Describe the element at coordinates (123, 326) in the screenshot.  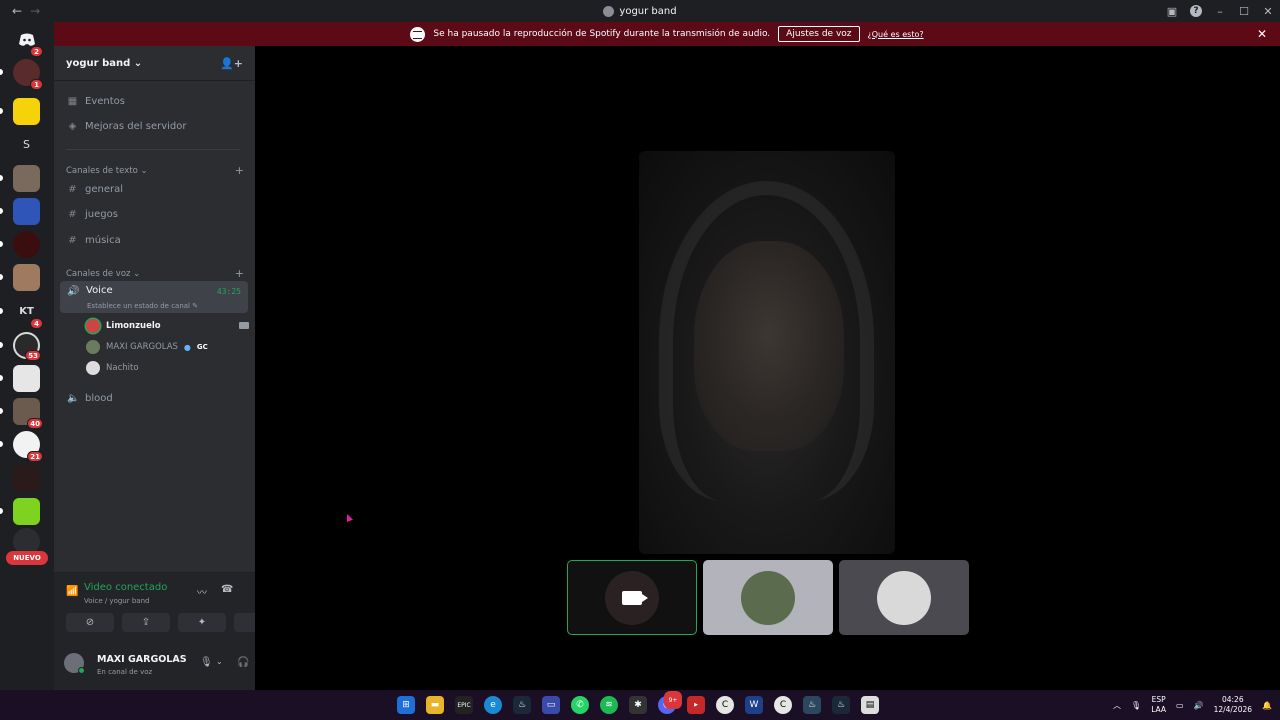
I see `voice-member: Limonzuelo` at that location.